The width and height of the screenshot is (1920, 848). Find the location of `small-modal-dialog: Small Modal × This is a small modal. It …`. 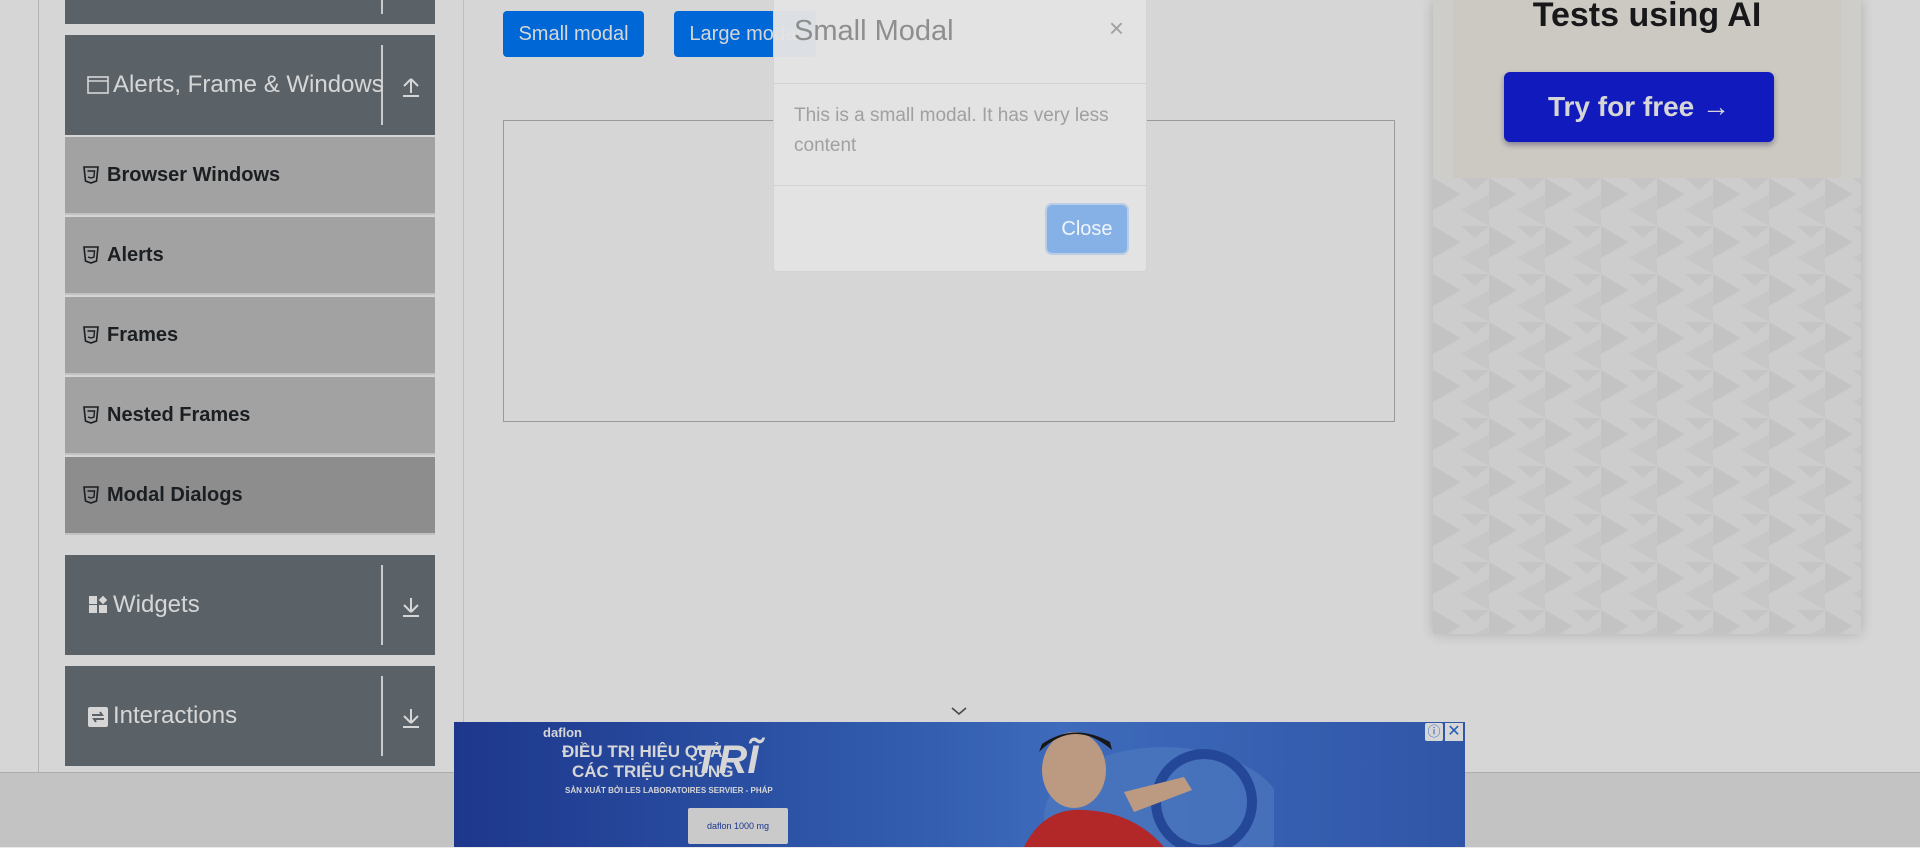

small-modal-dialog: Small Modal × This is a small modal. It … is located at coordinates (960, 136).